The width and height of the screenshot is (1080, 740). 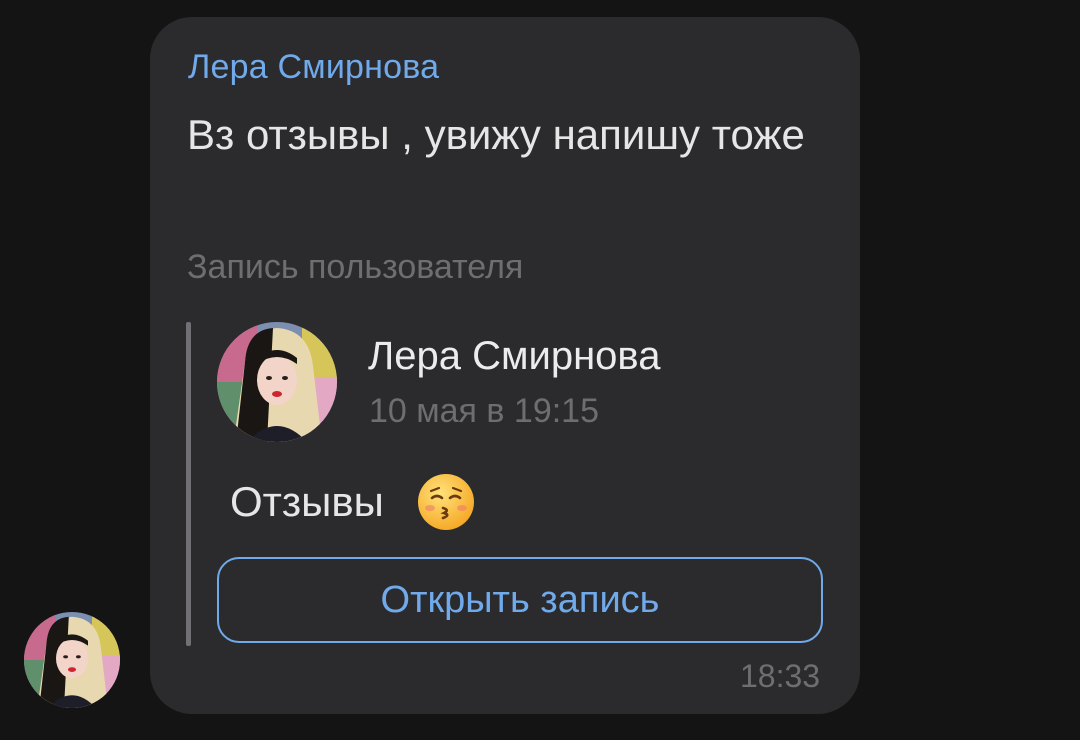 What do you see at coordinates (496, 134) in the screenshot?
I see `message-text: Вз отзывы , увижу напишу тоже` at bounding box center [496, 134].